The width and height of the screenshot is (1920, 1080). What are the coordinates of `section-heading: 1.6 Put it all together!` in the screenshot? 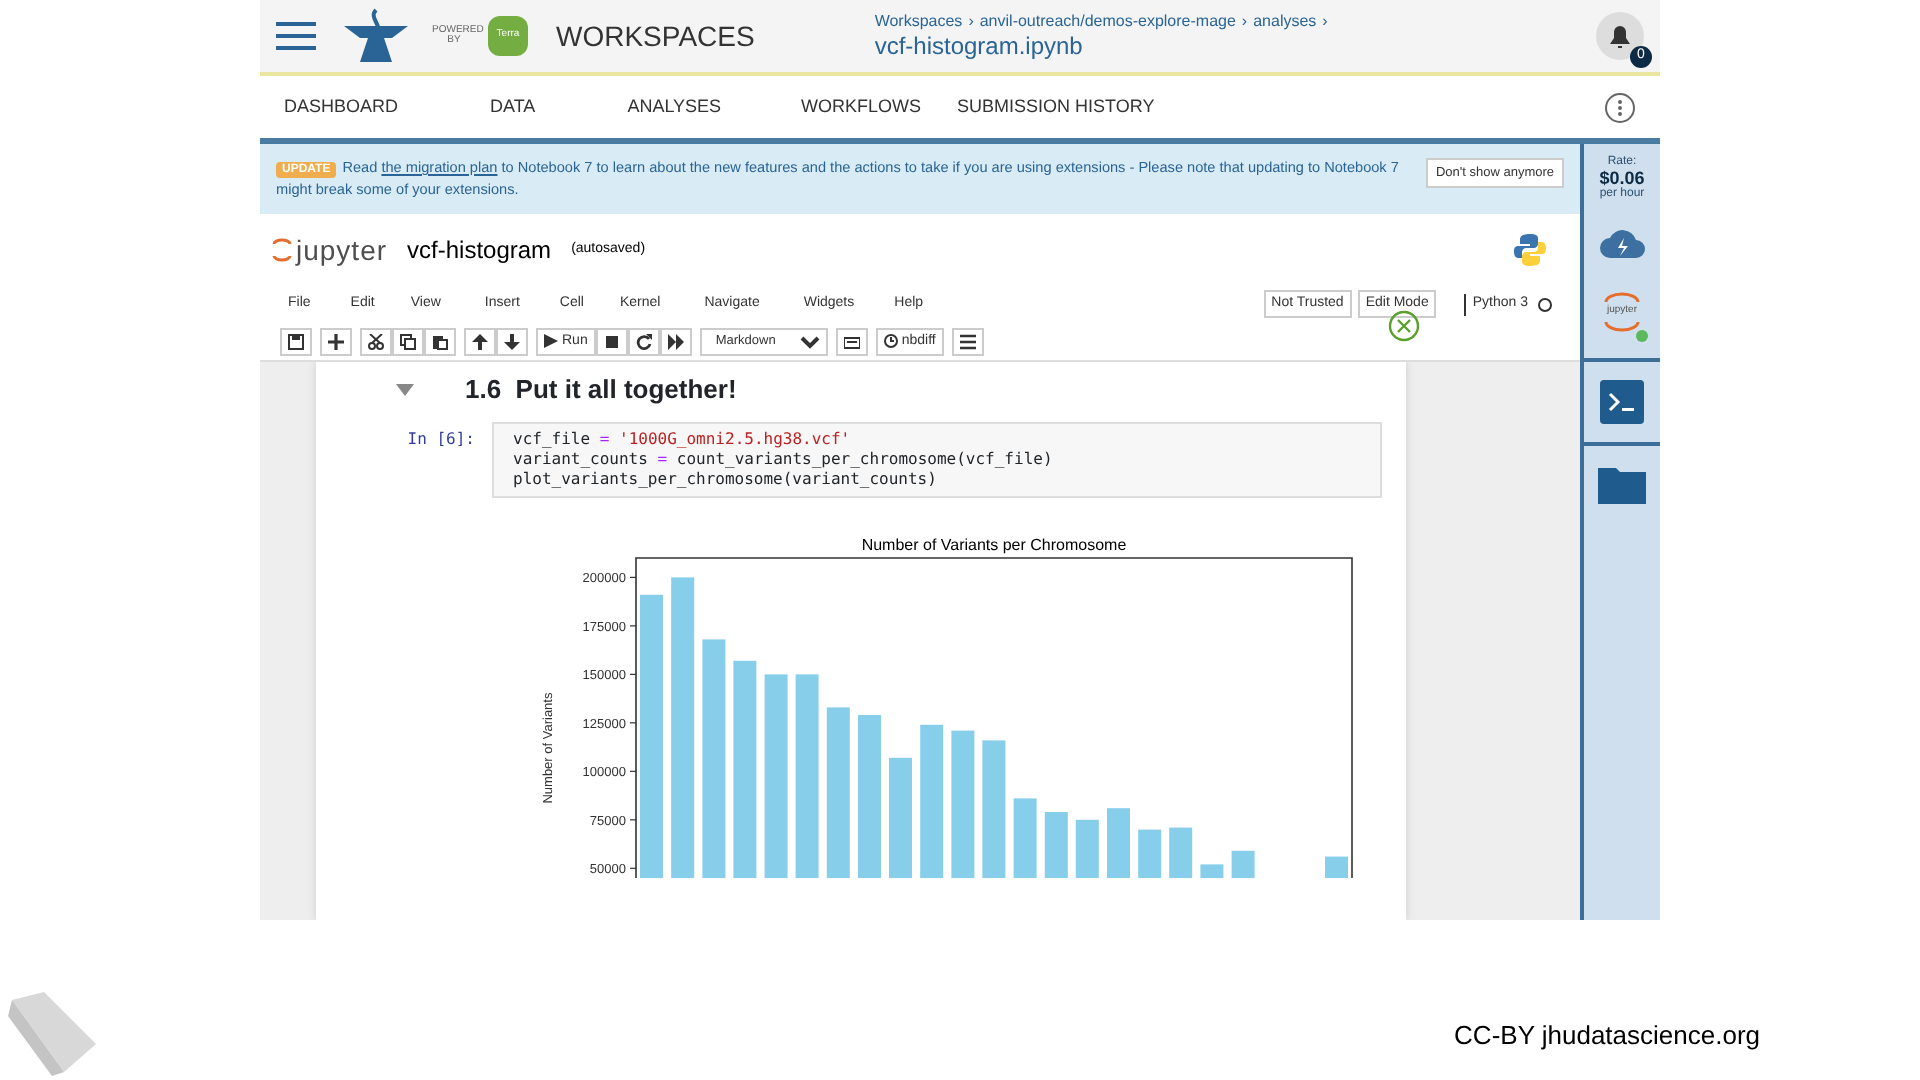 It's located at (601, 390).